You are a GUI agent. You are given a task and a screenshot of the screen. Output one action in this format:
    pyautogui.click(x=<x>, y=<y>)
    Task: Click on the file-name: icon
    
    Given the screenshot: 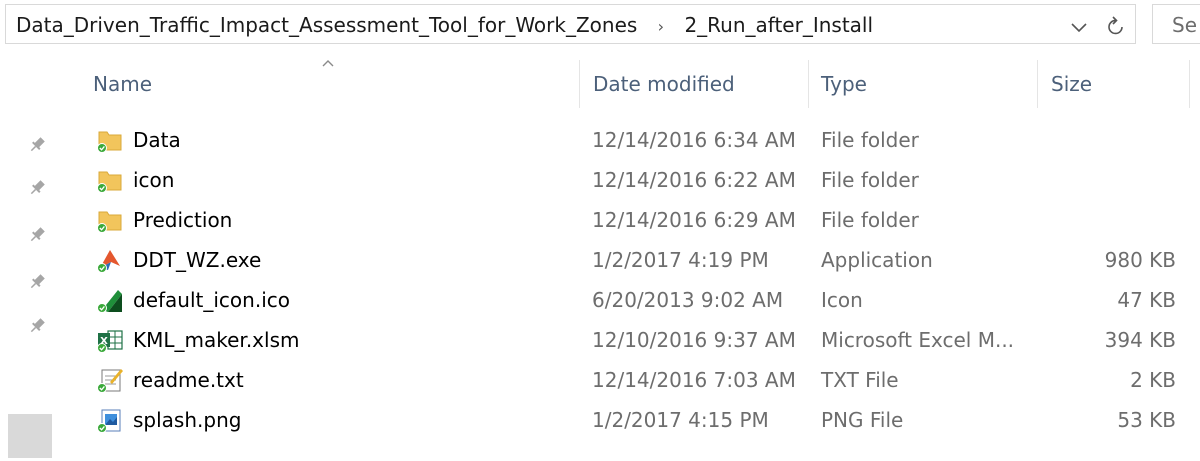 What is the action you would take?
    pyautogui.click(x=154, y=180)
    